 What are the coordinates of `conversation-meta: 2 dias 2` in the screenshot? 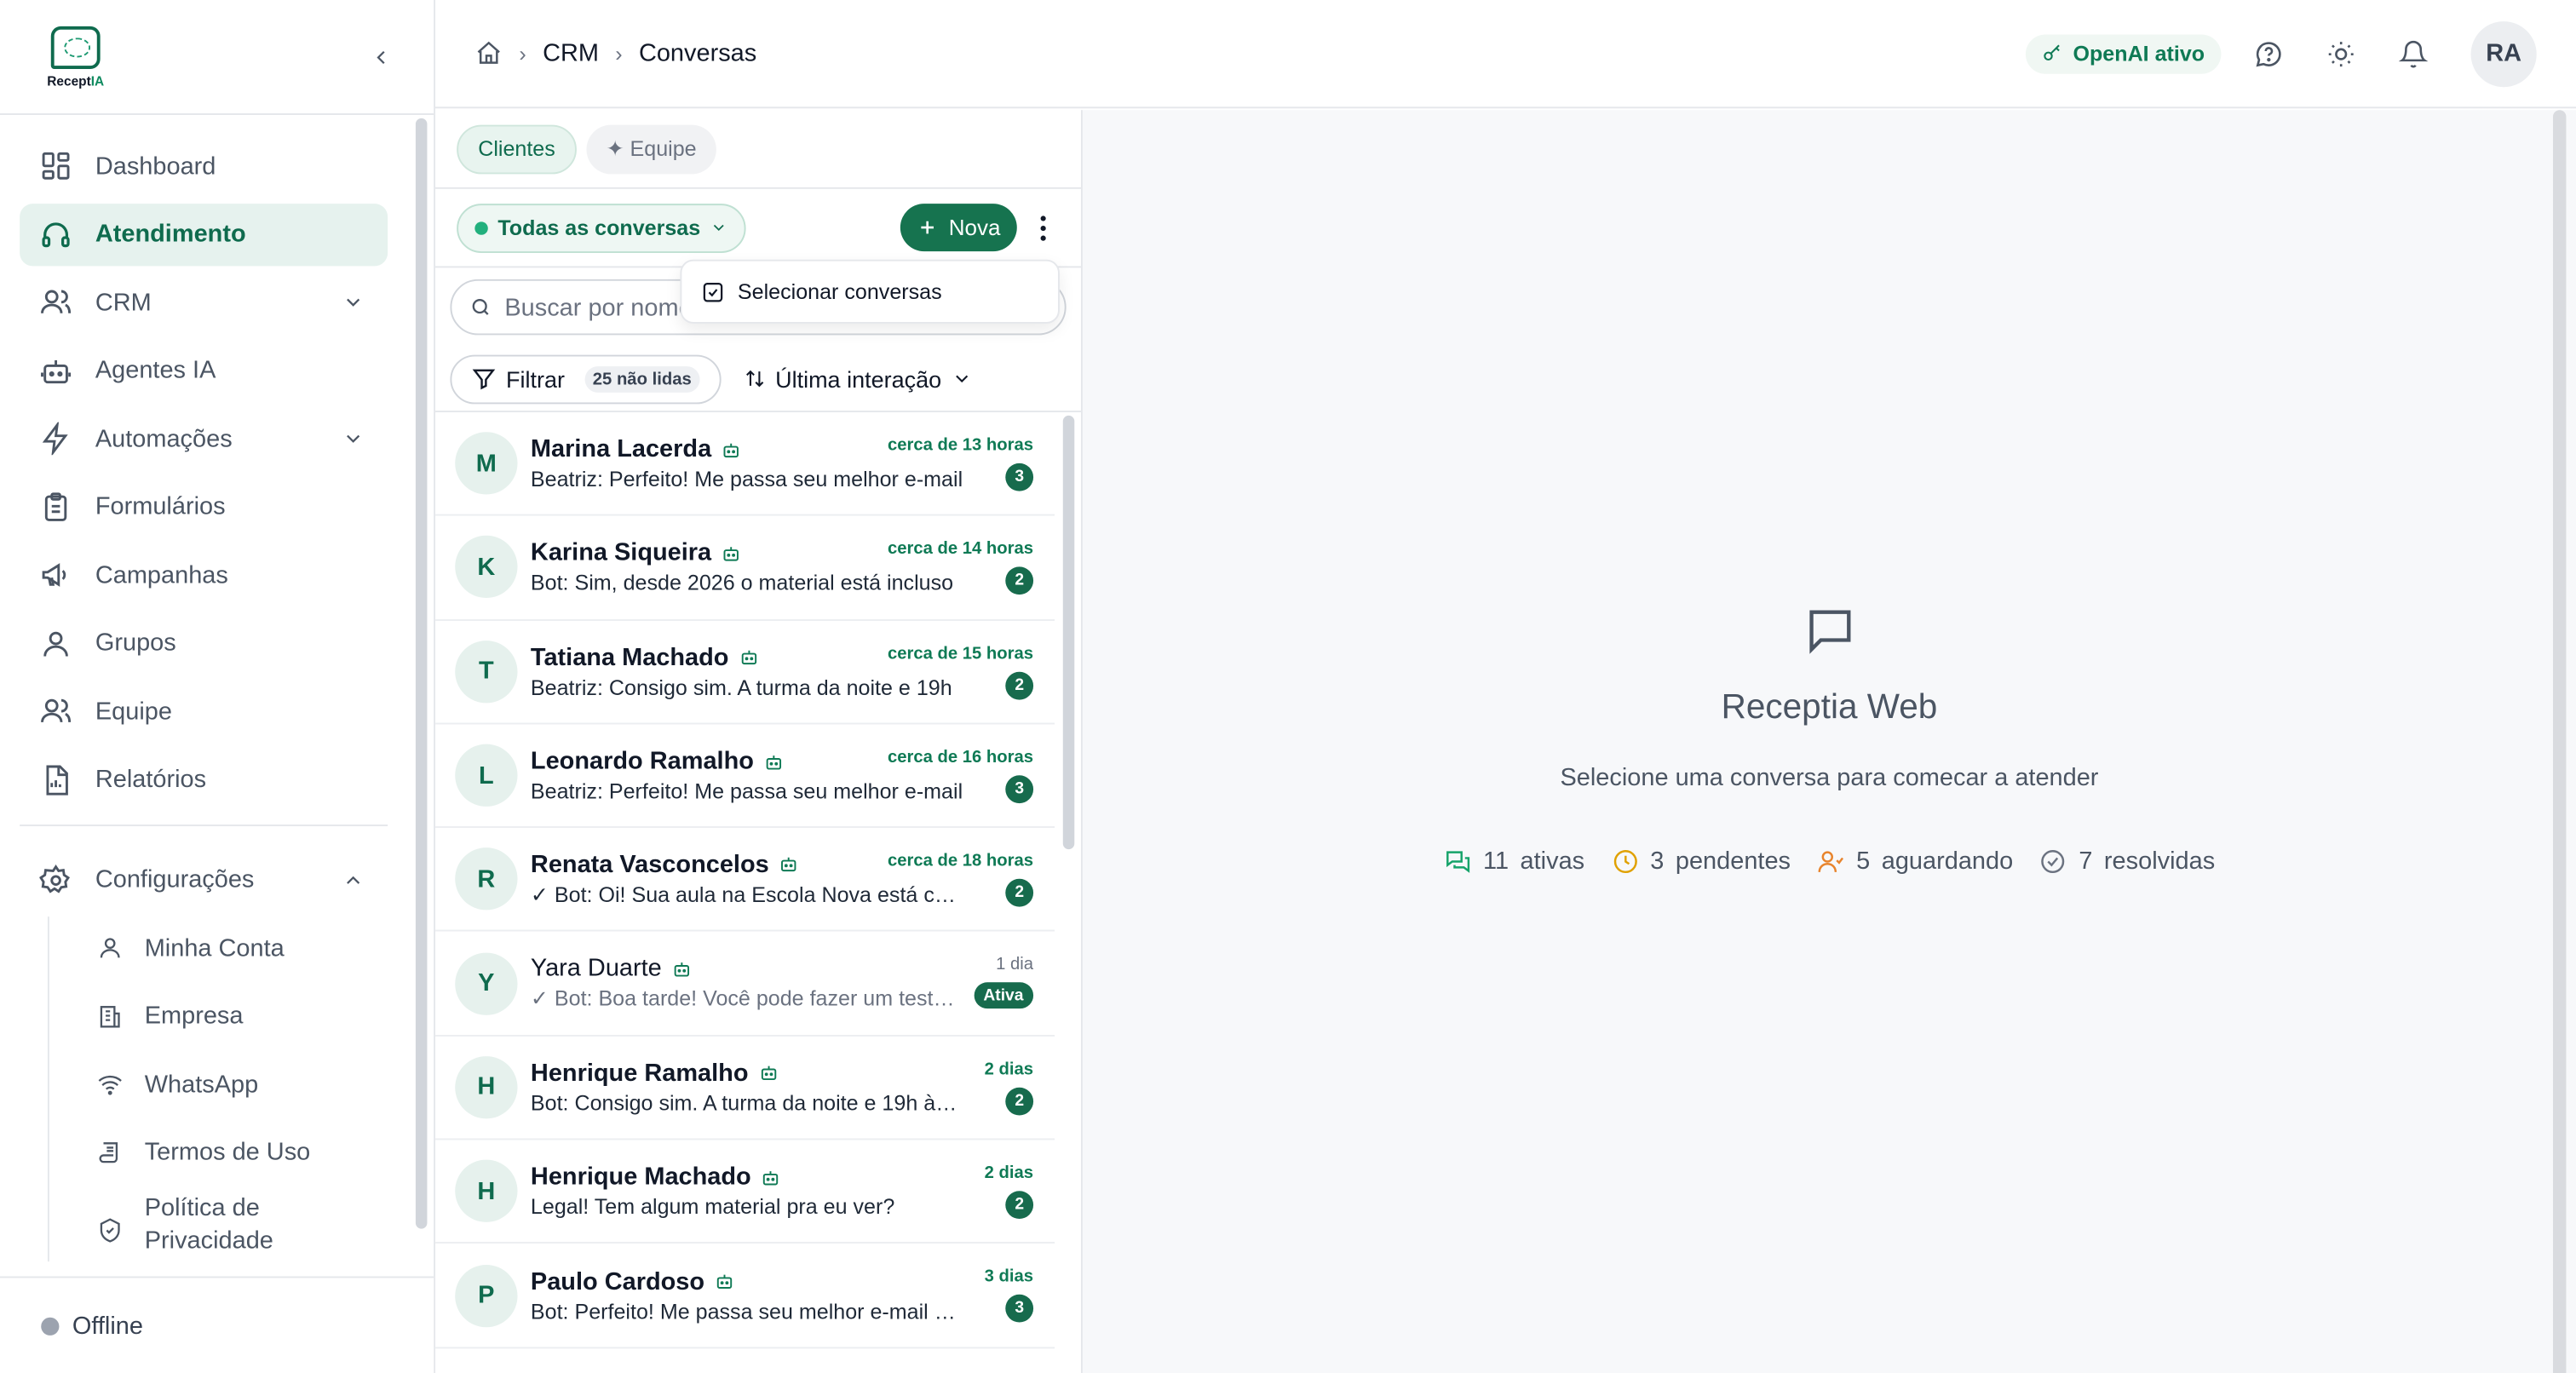 It's located at (1010, 1191).